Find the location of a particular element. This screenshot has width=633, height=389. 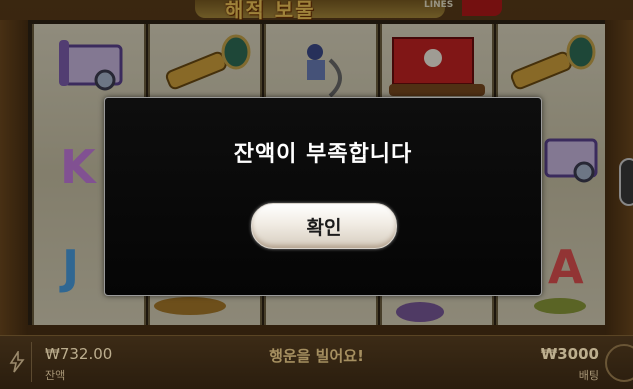

bet-value: ₩3000 is located at coordinates (570, 354).